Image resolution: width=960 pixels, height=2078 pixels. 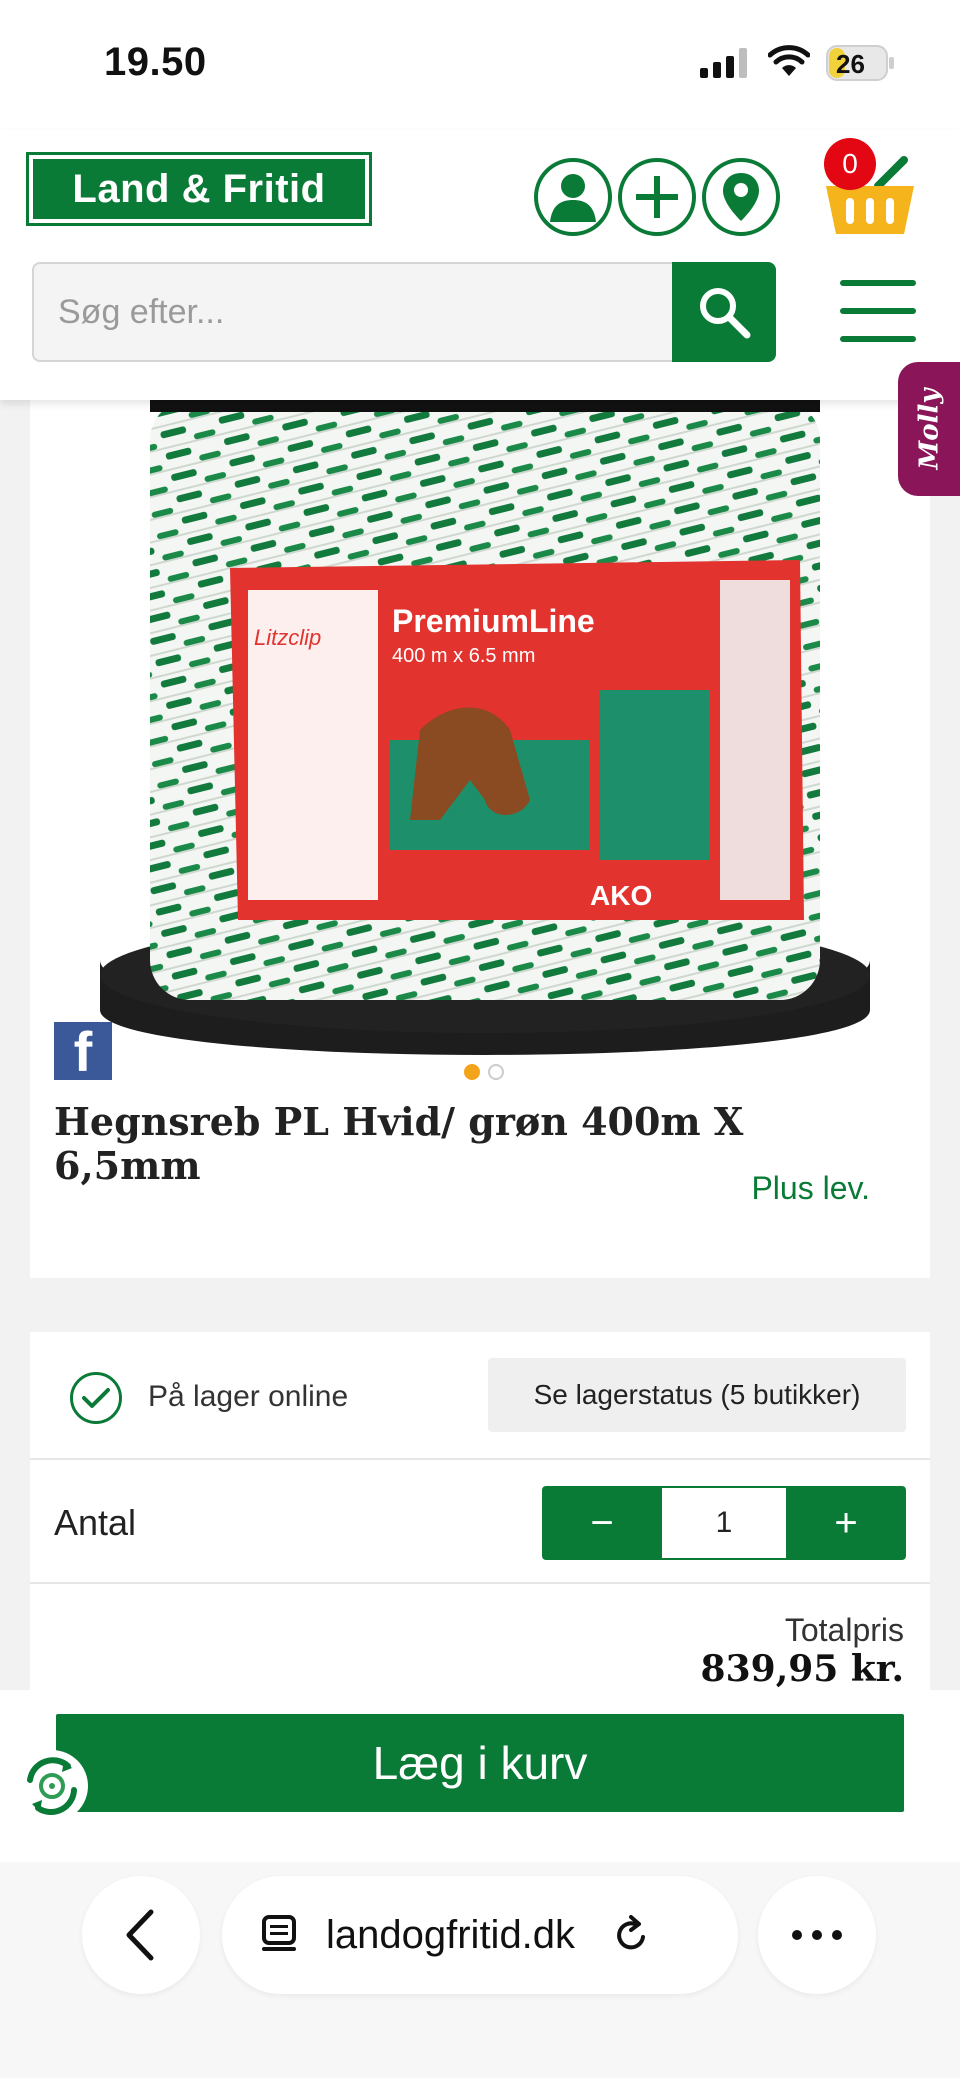 I want to click on browser-address-bar: landogfritid.dk, so click(x=480, y=1935).